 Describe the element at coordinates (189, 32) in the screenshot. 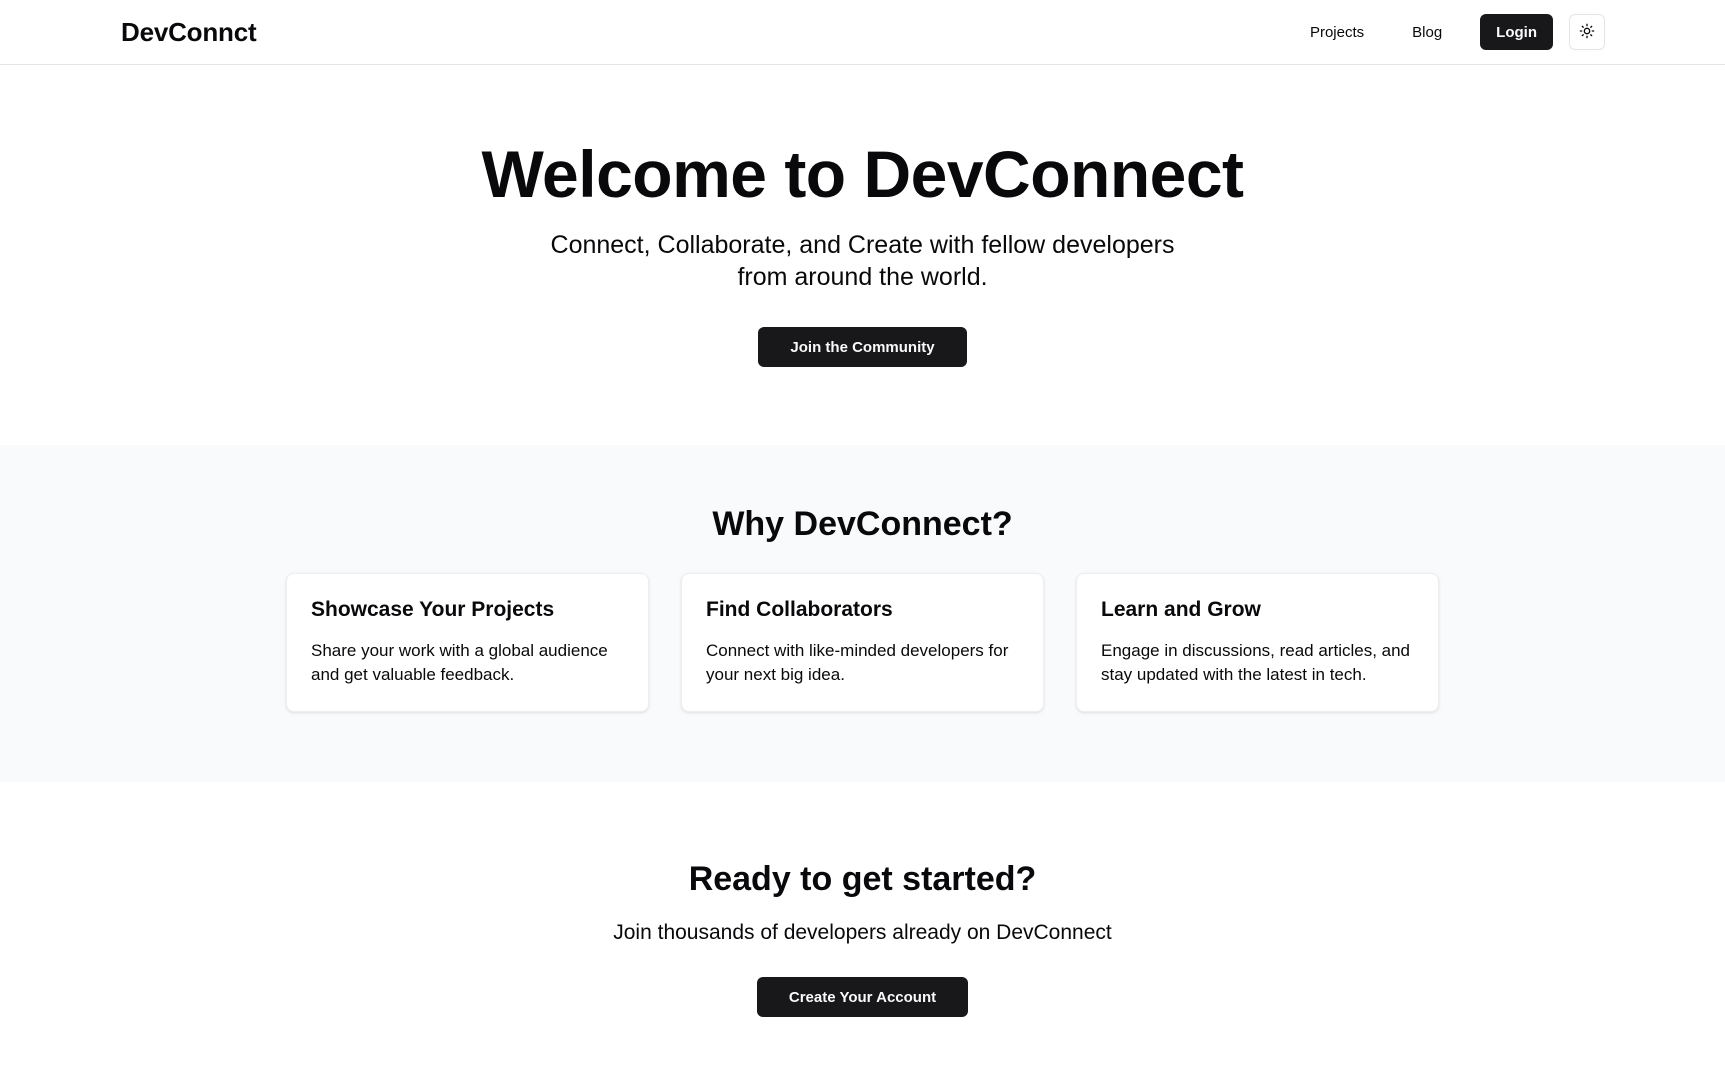

I see `brand-logo: DevConnct` at that location.